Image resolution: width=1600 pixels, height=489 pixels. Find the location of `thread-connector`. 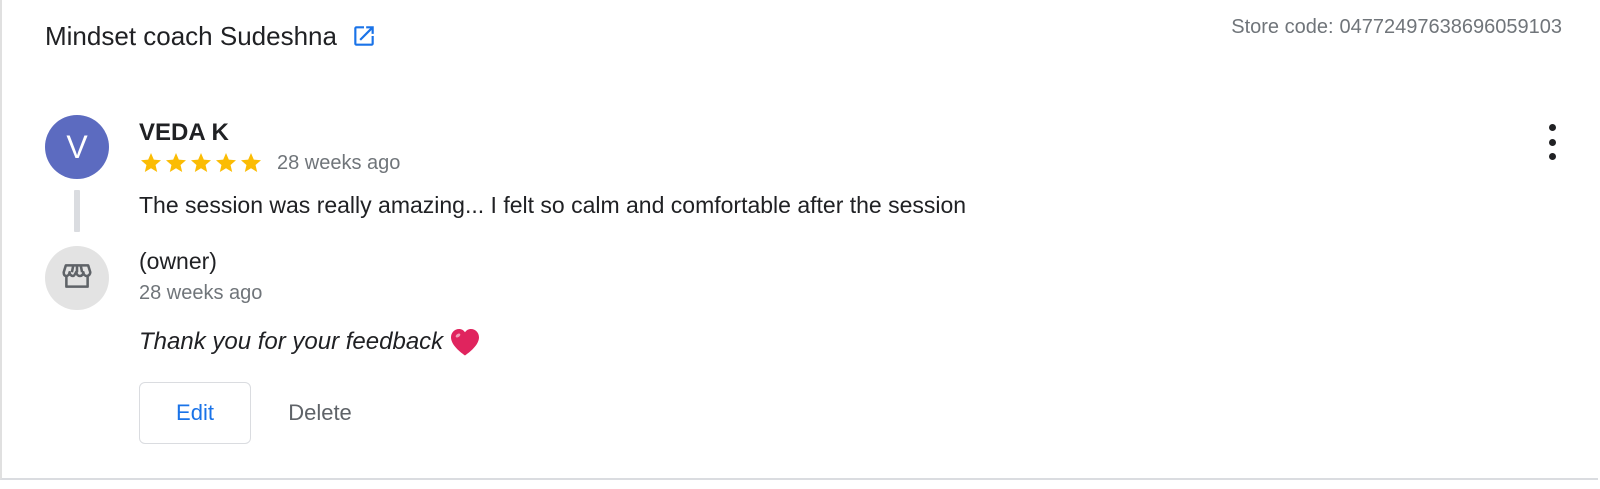

thread-connector is located at coordinates (77, 211).